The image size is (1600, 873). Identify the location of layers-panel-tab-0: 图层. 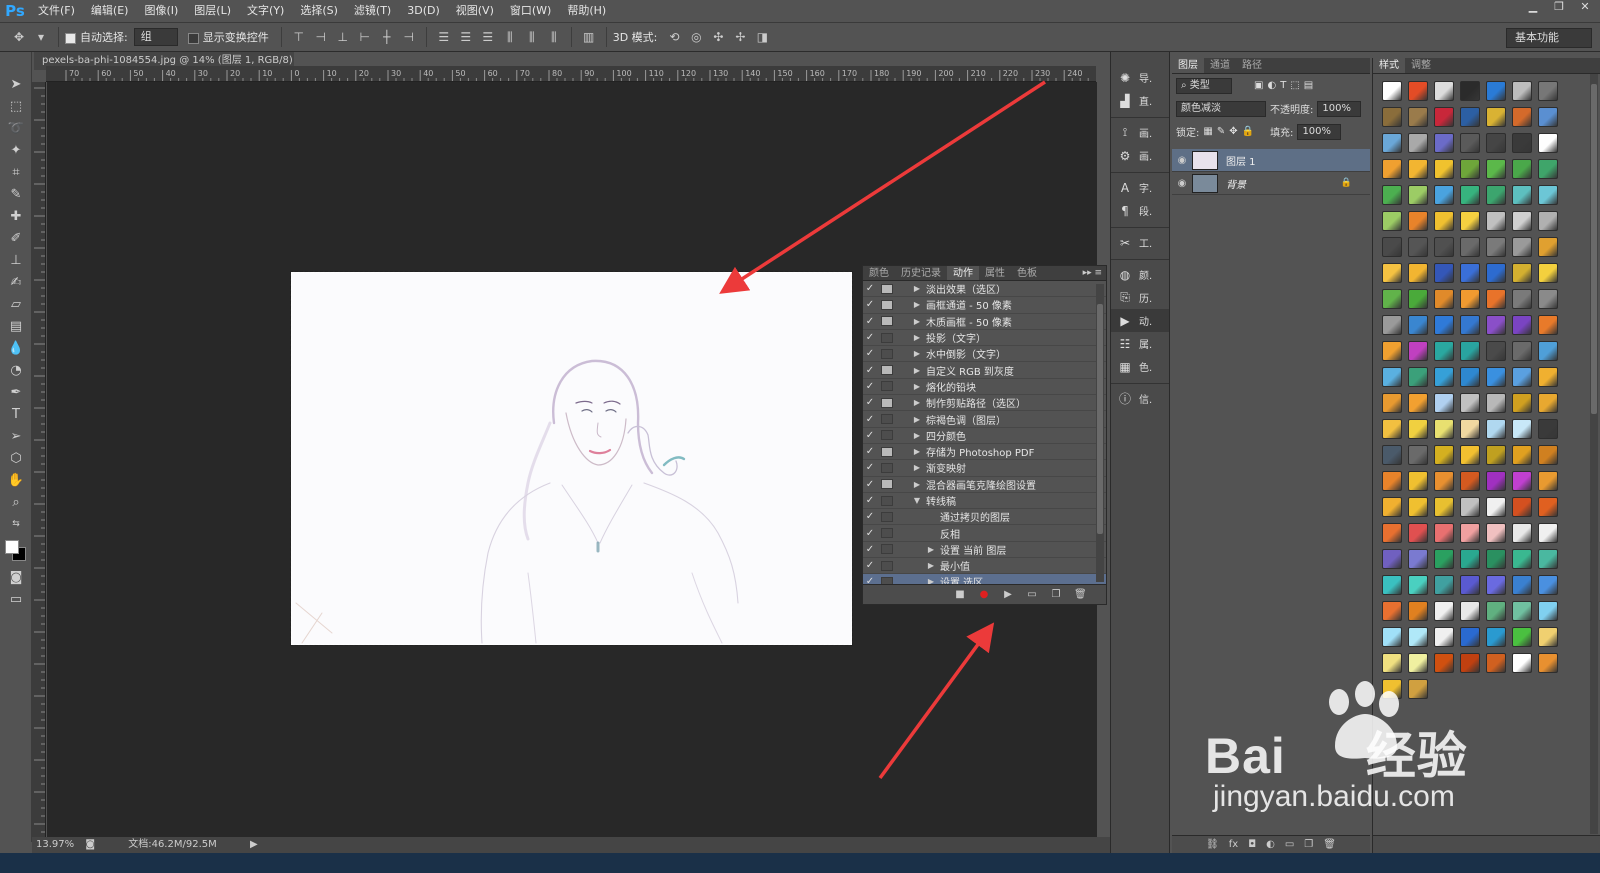
(1188, 65).